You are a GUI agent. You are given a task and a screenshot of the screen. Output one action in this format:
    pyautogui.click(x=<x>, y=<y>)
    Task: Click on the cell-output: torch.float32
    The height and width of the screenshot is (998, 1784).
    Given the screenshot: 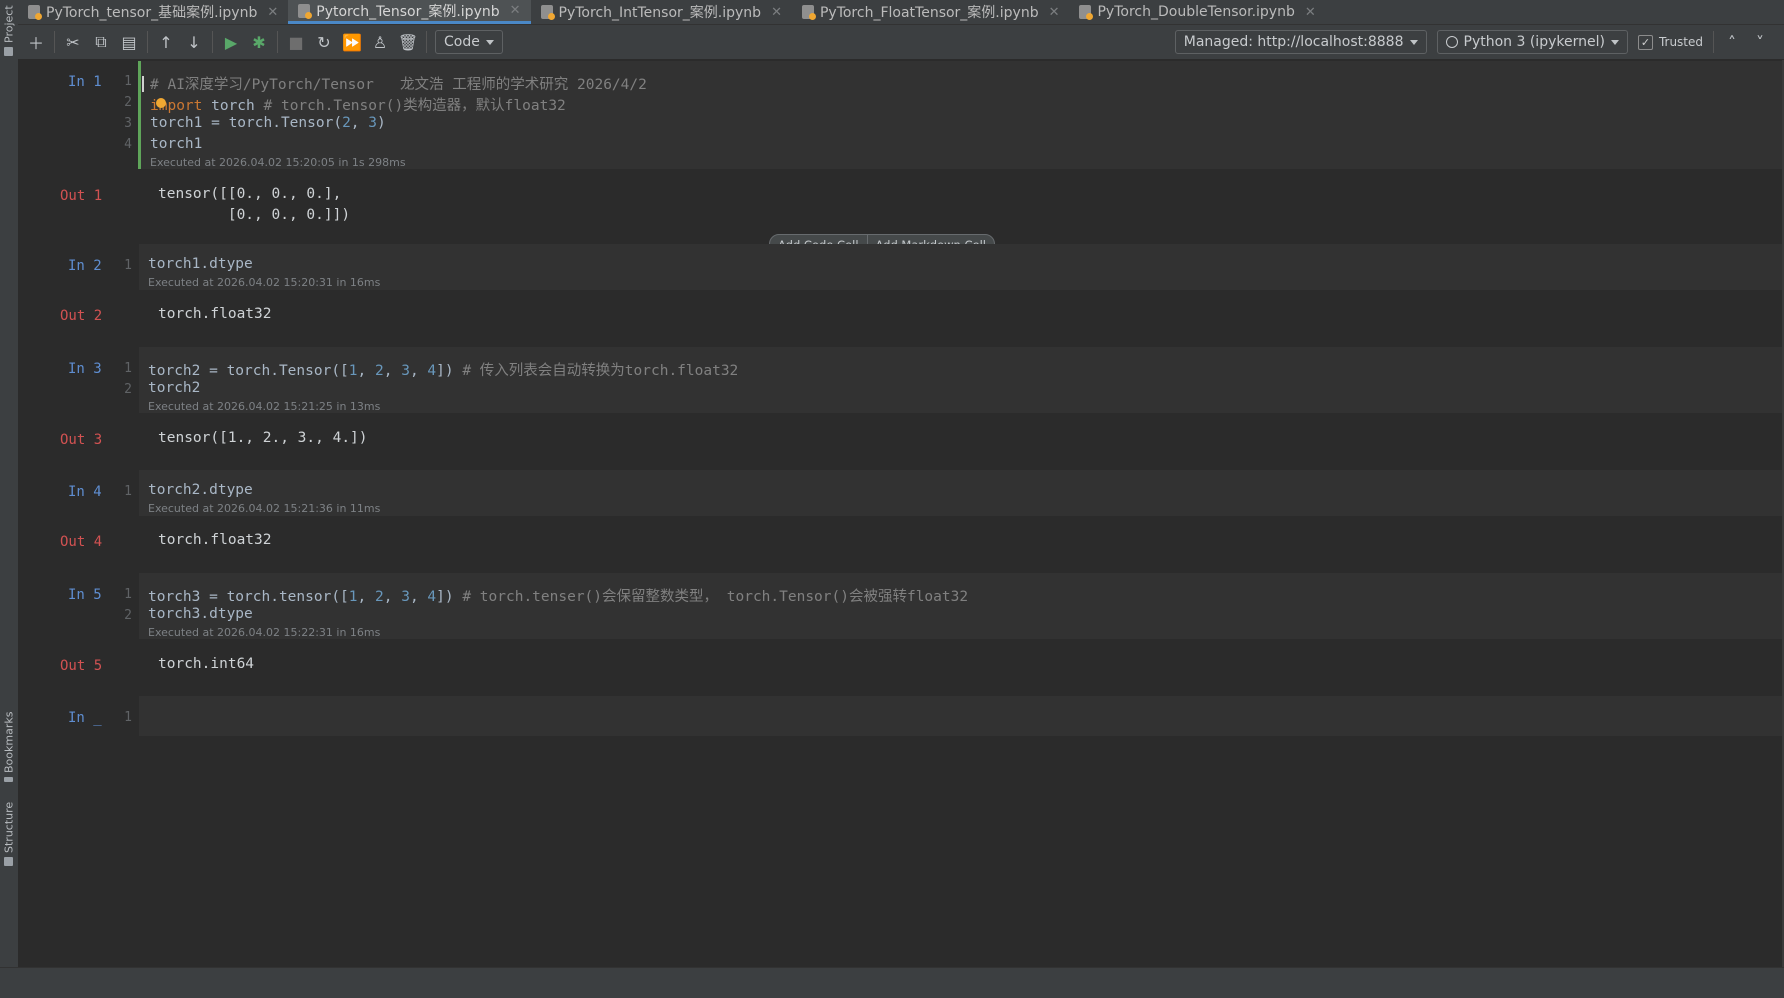 What is the action you would take?
    pyautogui.click(x=215, y=314)
    